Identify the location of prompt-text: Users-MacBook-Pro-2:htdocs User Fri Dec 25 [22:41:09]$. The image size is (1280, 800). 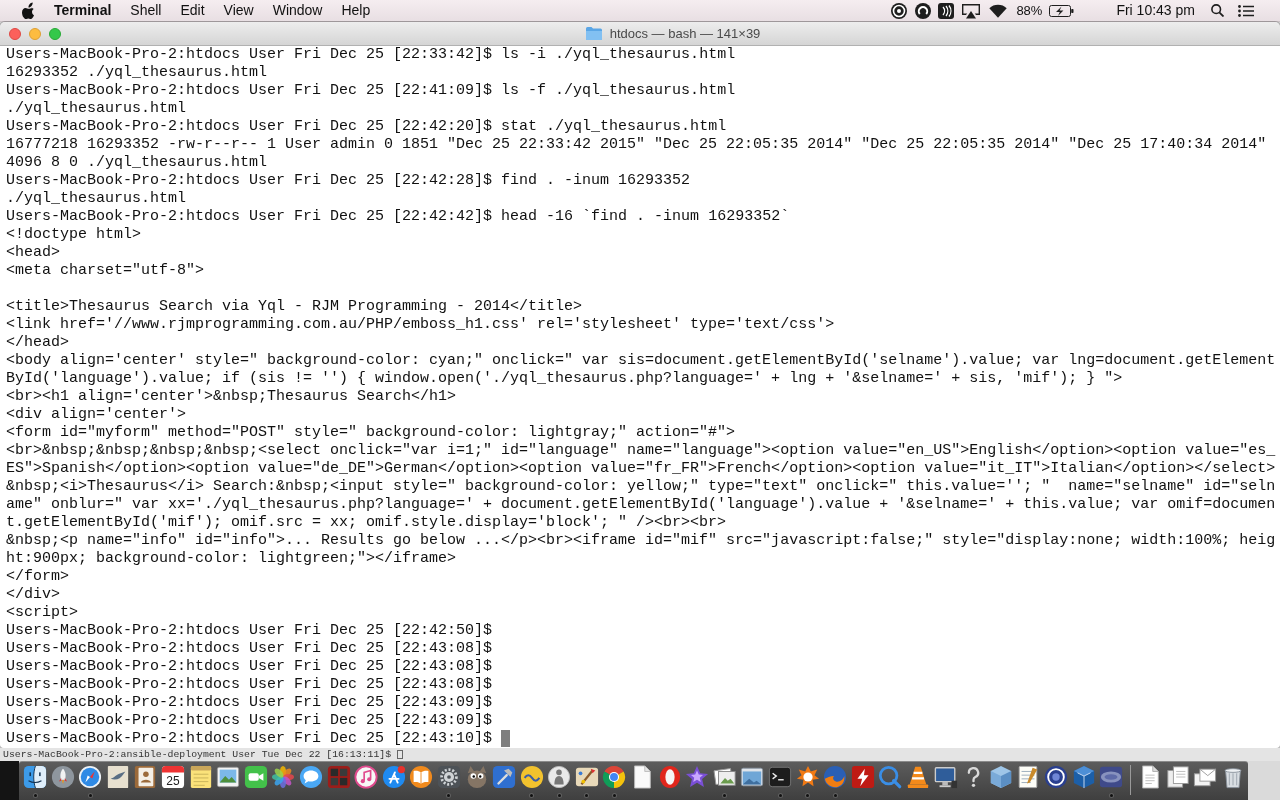
(249, 90).